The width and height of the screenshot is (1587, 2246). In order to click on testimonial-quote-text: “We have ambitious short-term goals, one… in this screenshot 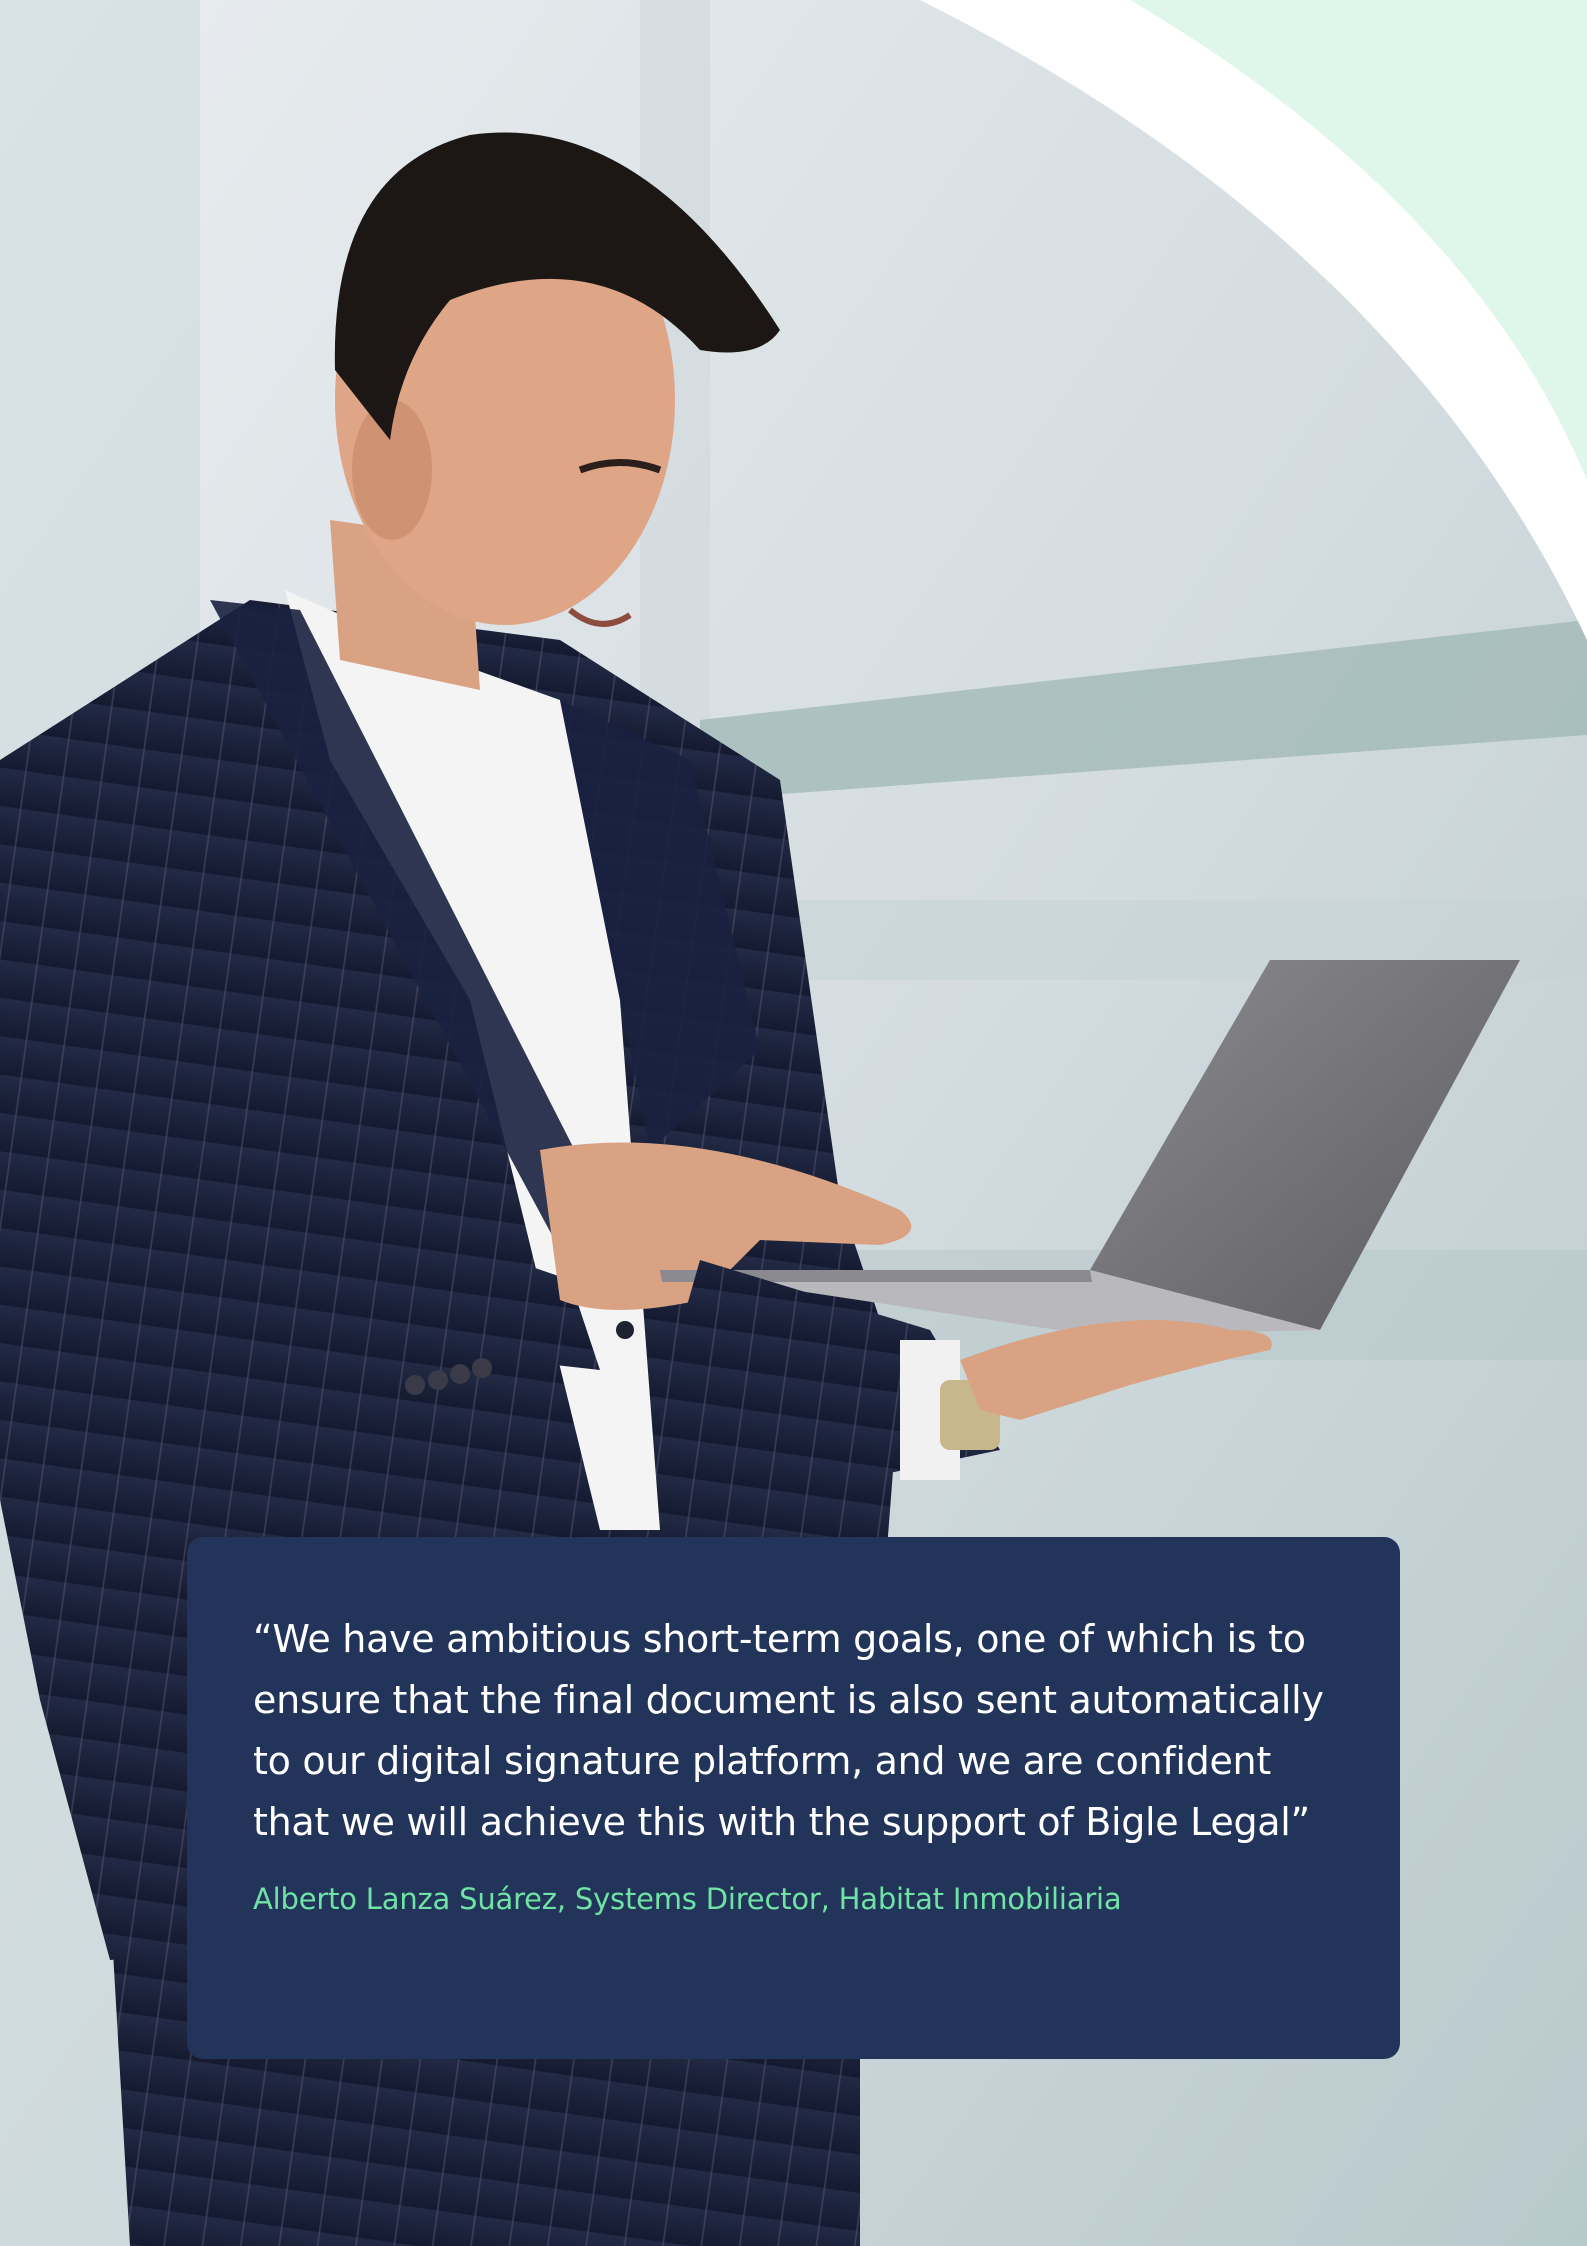, I will do `click(788, 1730)`.